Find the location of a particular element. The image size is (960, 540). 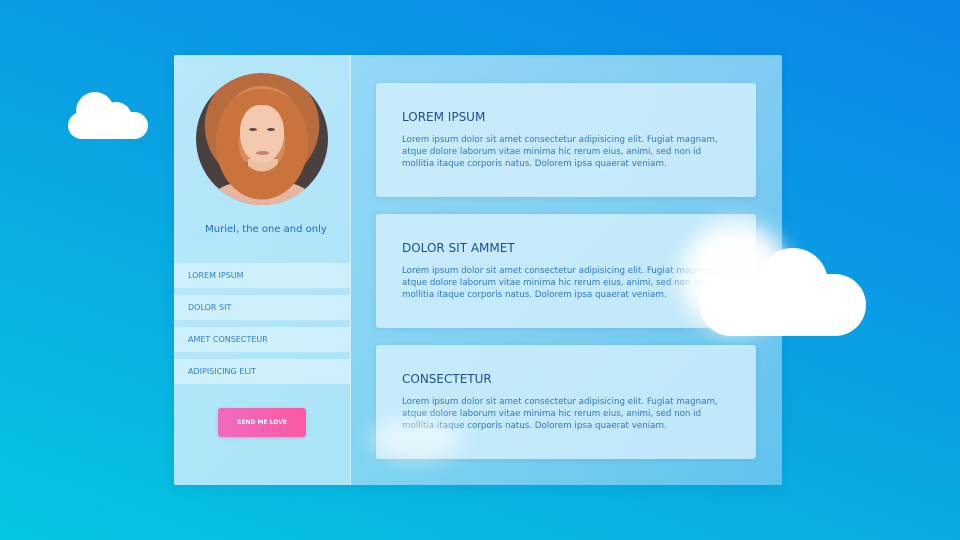

cloud-left-icon is located at coordinates (108, 115).